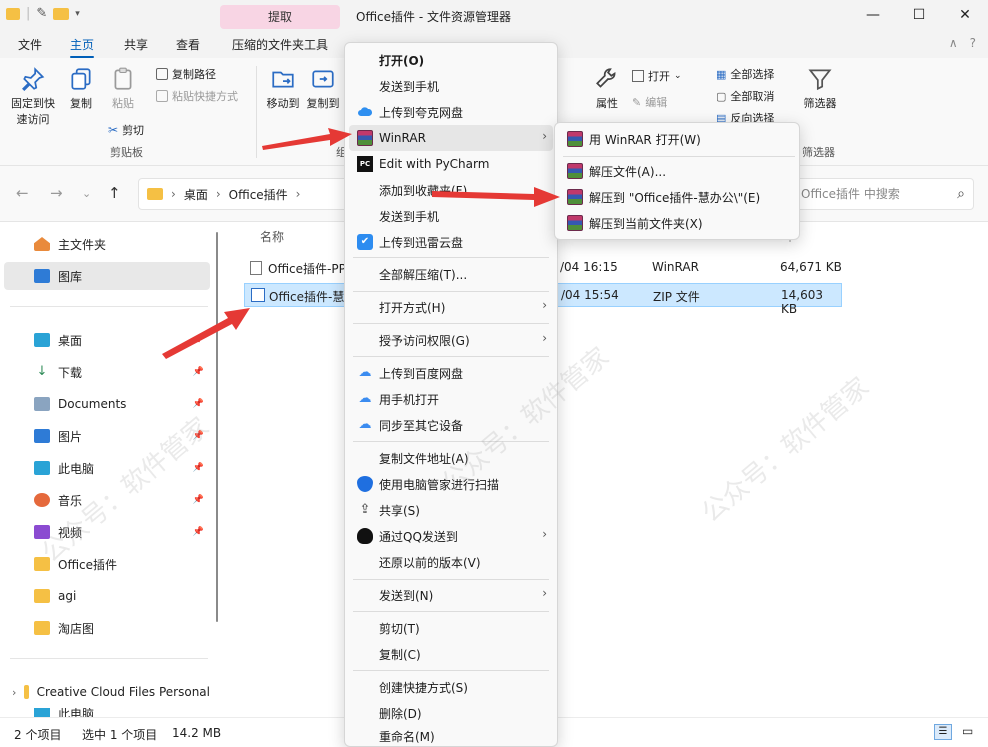  I want to click on submenu-arrow-icon: ›, so click(544, 338).